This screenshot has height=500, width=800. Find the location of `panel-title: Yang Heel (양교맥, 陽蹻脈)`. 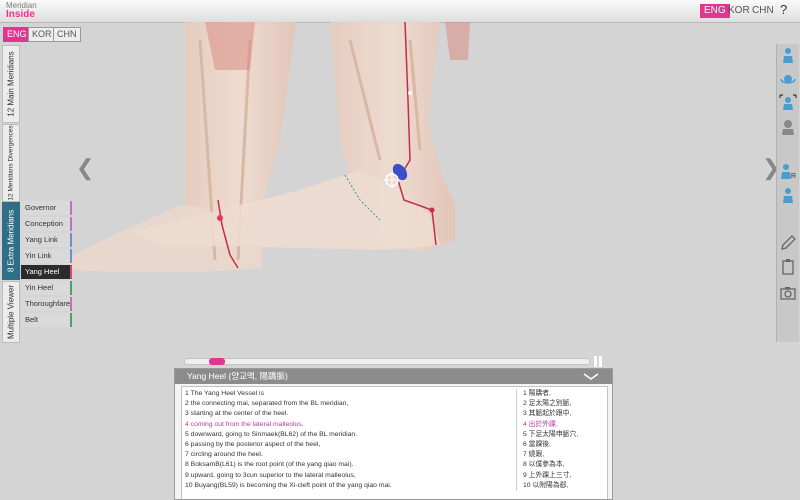

panel-title: Yang Heel (양교맥, 陽蹻脈) is located at coordinates (237, 376).